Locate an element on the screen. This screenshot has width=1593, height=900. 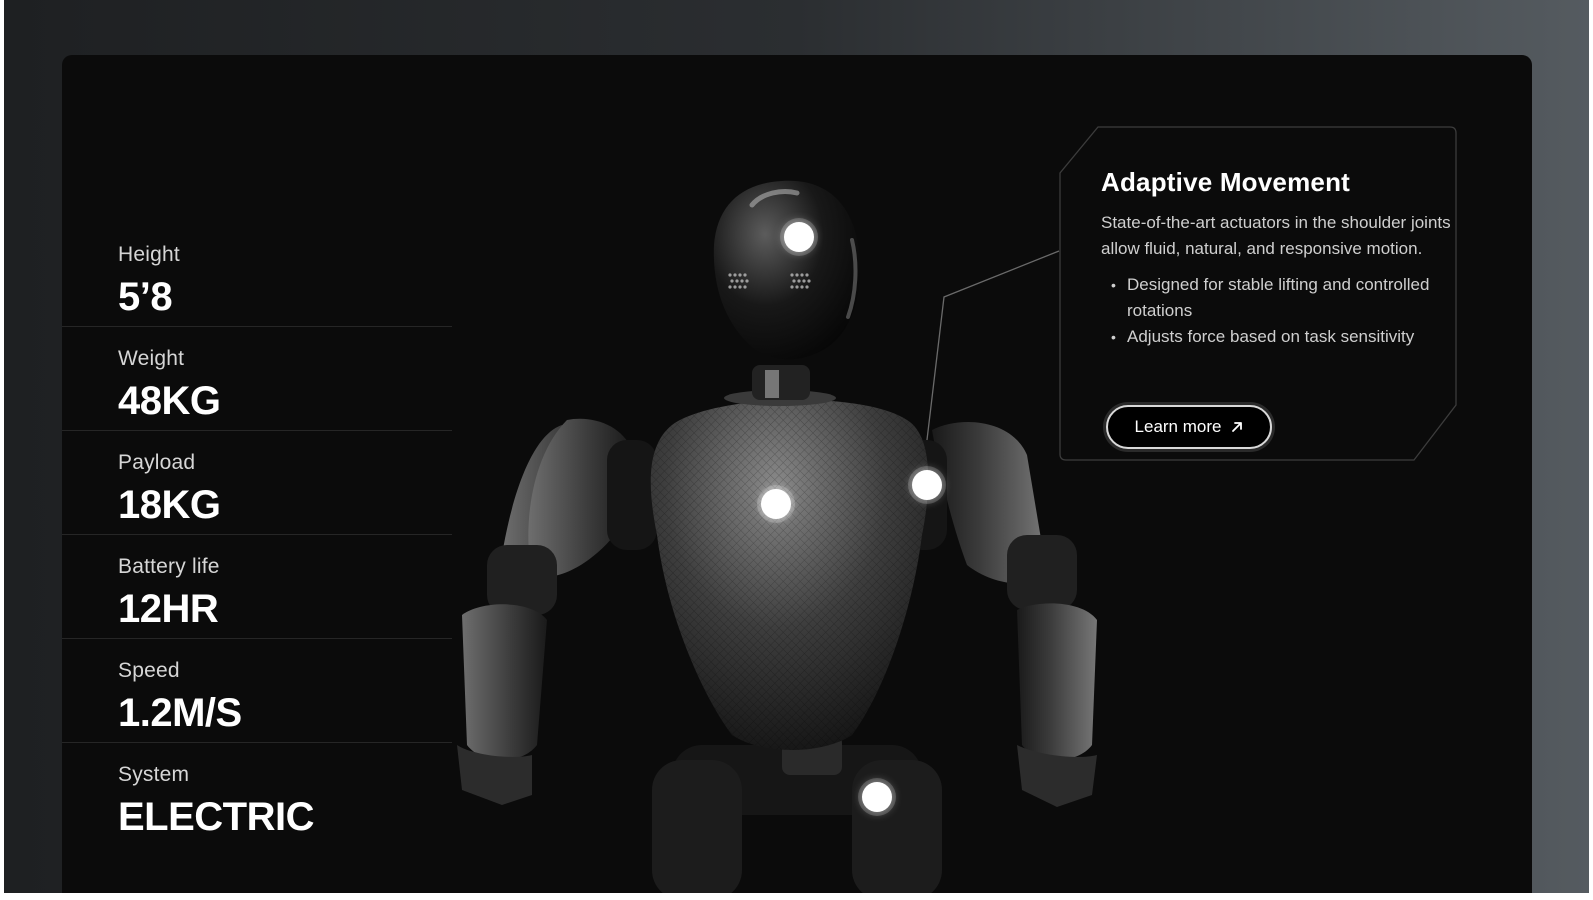
list-item: Adjusts force based on task sensitivity is located at coordinates (1286, 337).